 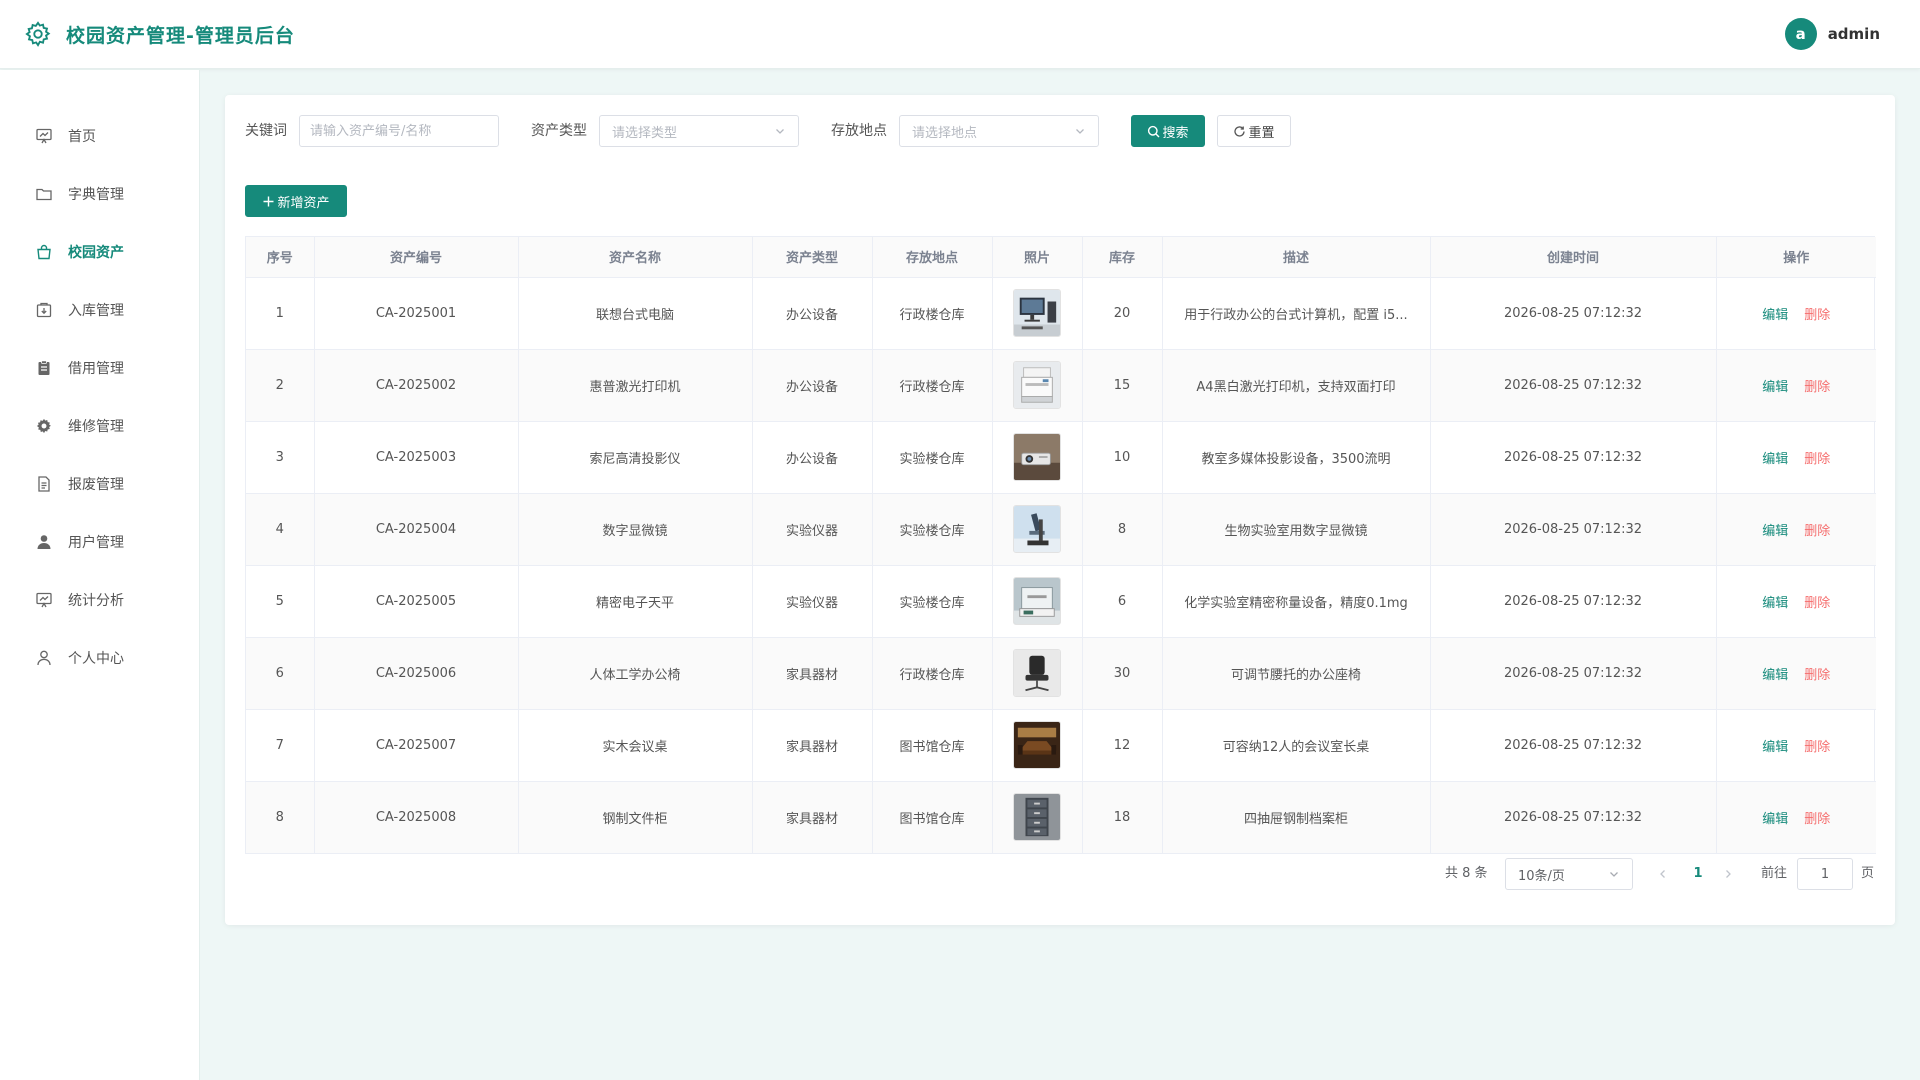 I want to click on asset-photo-printer, so click(x=1037, y=385).